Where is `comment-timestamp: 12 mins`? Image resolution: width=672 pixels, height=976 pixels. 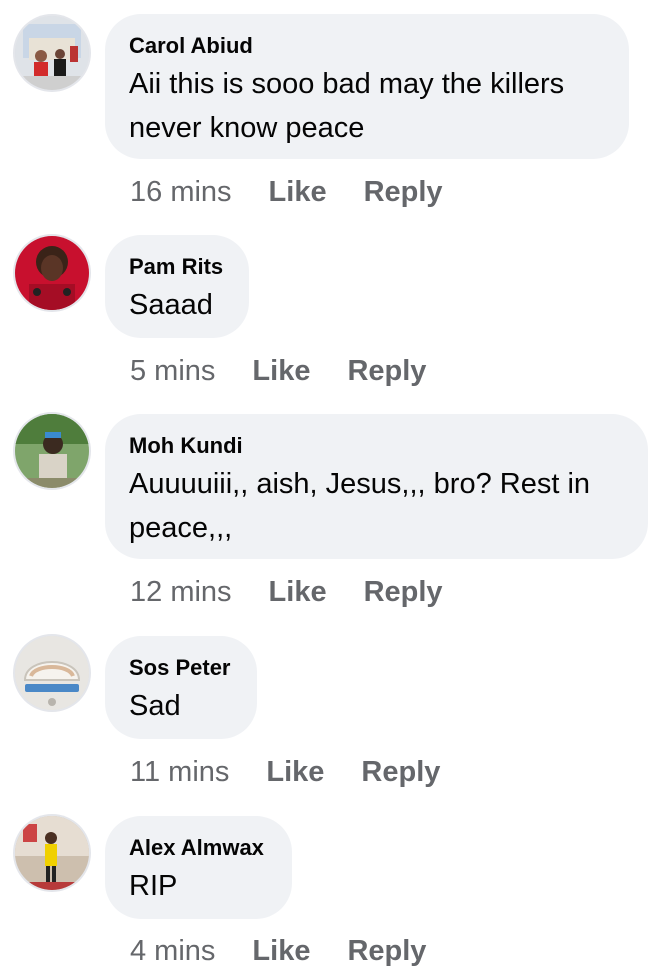
comment-timestamp: 12 mins is located at coordinates (181, 592).